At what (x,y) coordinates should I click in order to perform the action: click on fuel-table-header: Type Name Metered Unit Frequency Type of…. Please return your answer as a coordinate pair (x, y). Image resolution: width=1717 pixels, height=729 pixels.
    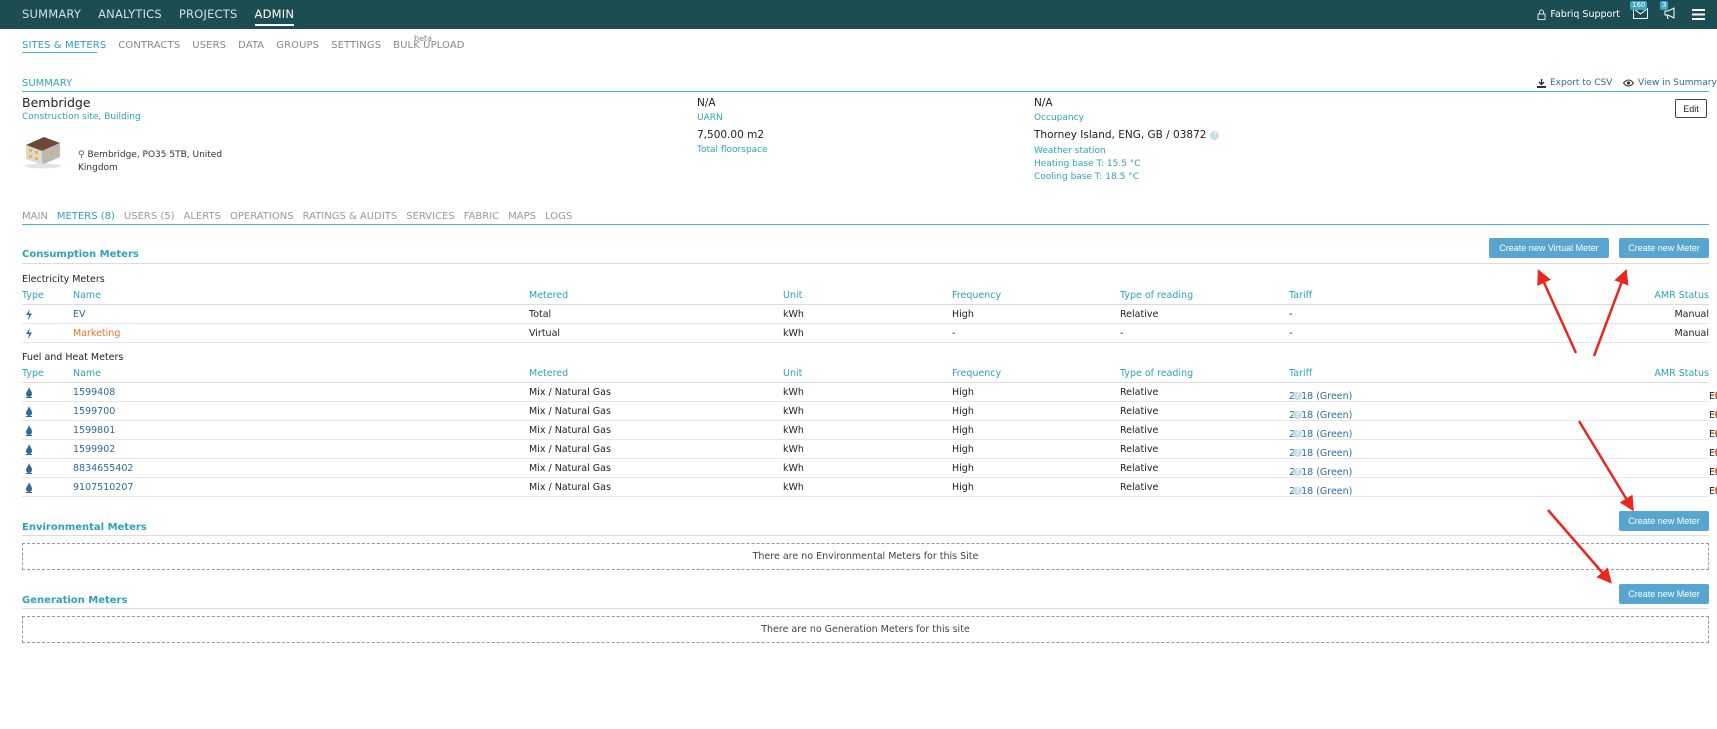
    Looking at the image, I should click on (865, 375).